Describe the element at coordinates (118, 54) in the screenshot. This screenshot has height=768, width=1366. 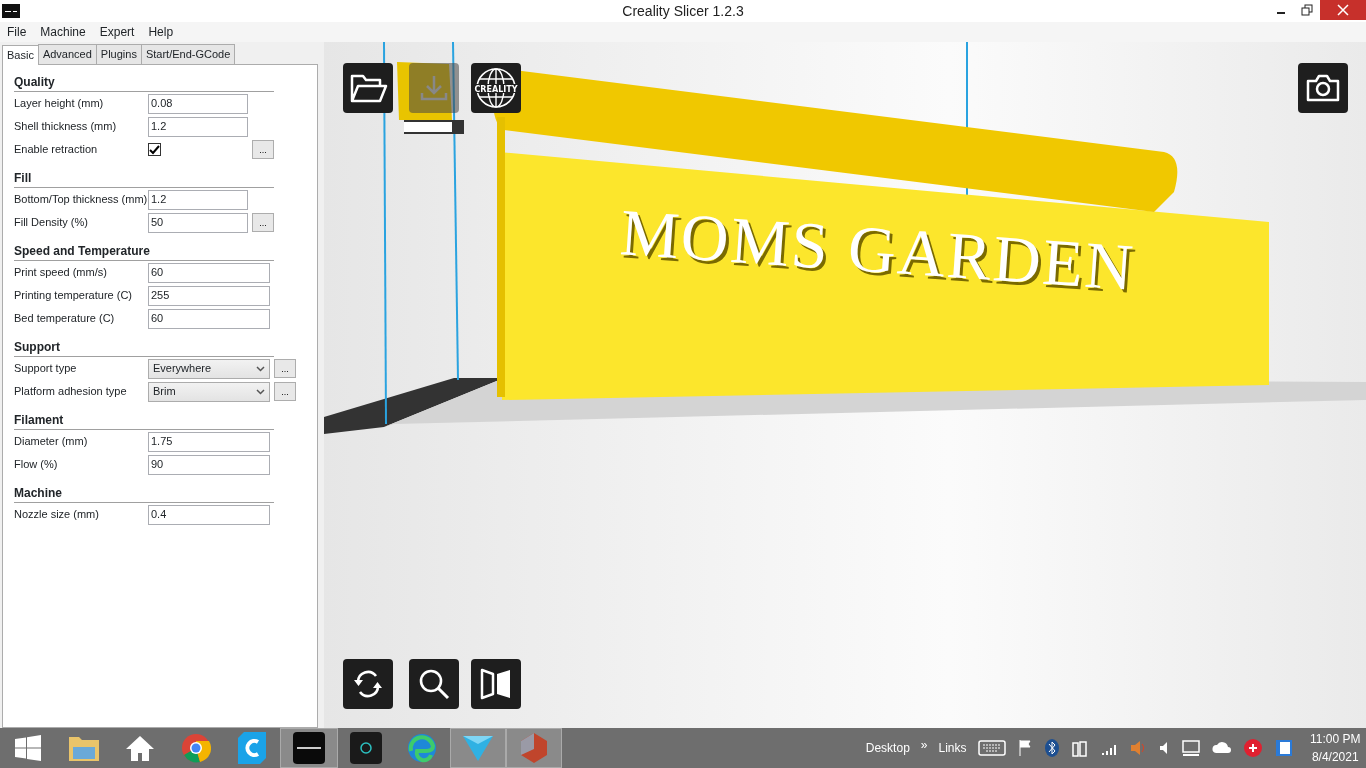
I see `tab: Plugins` at that location.